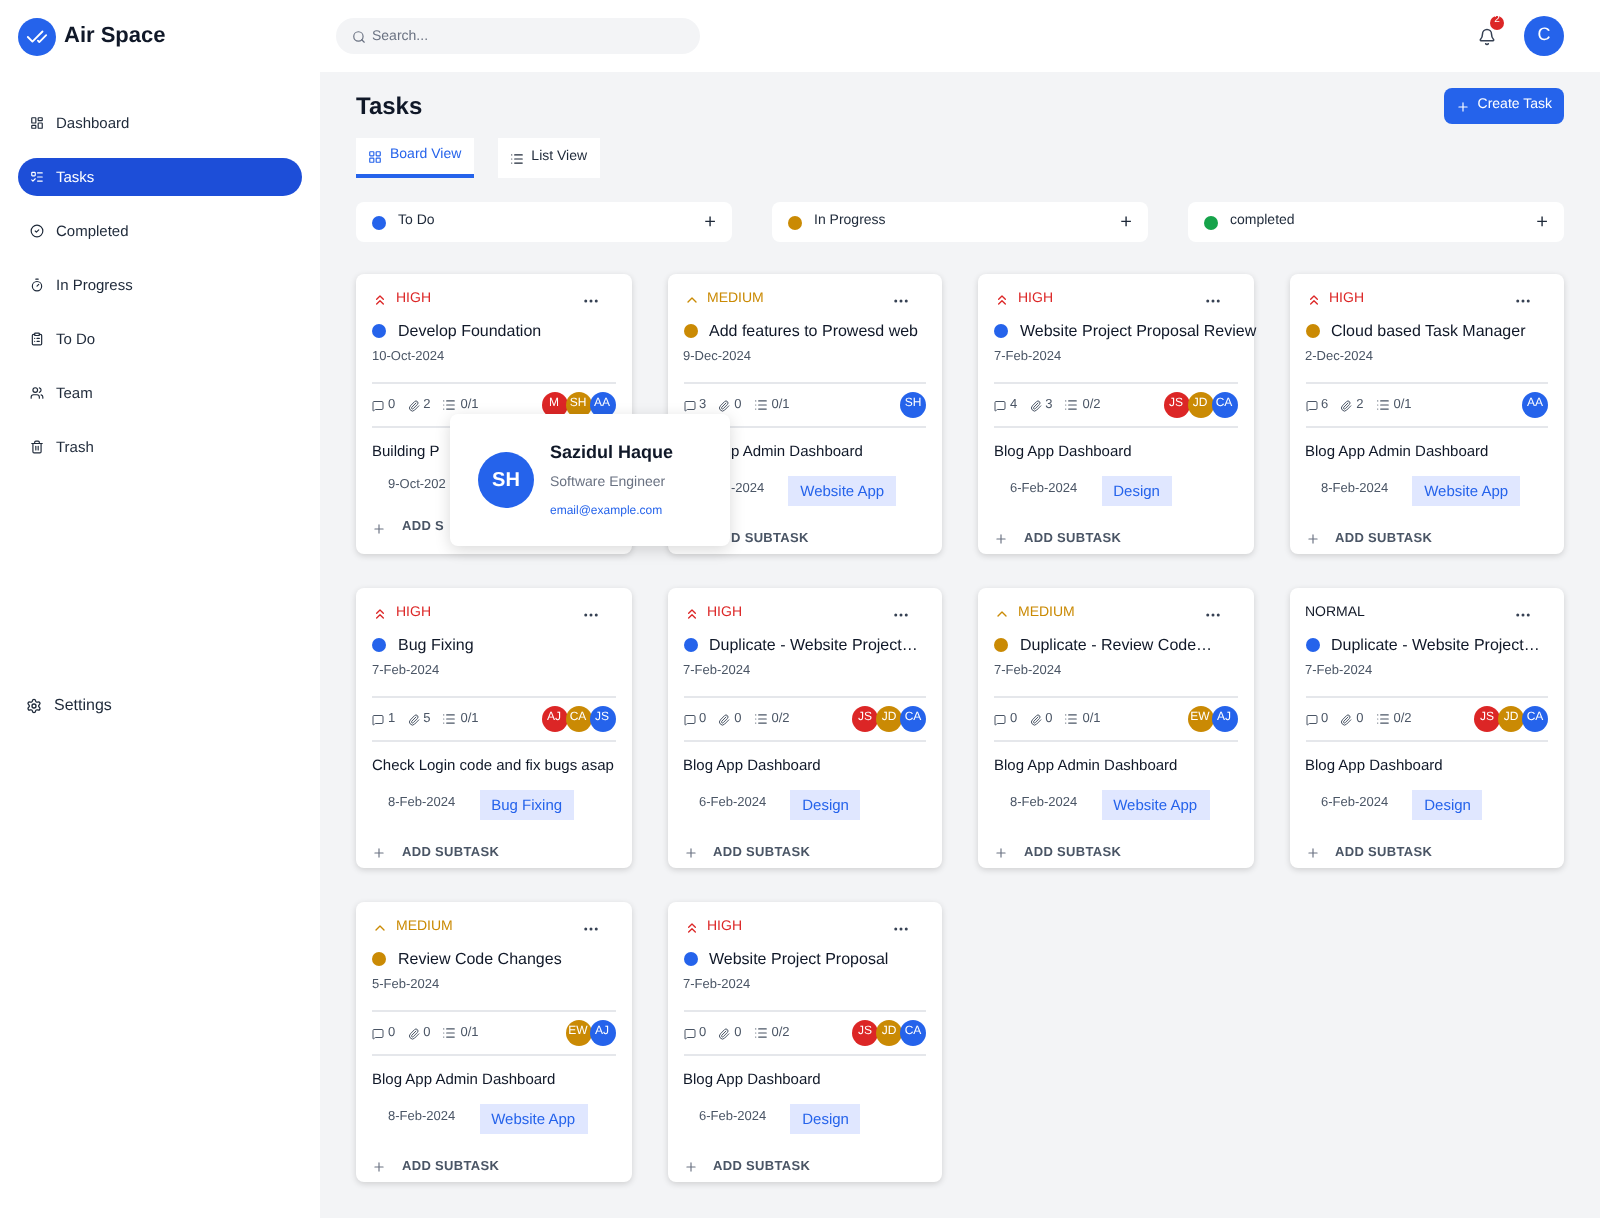  Describe the element at coordinates (799, 959) in the screenshot. I see `task-title: Website Project Proposal` at that location.